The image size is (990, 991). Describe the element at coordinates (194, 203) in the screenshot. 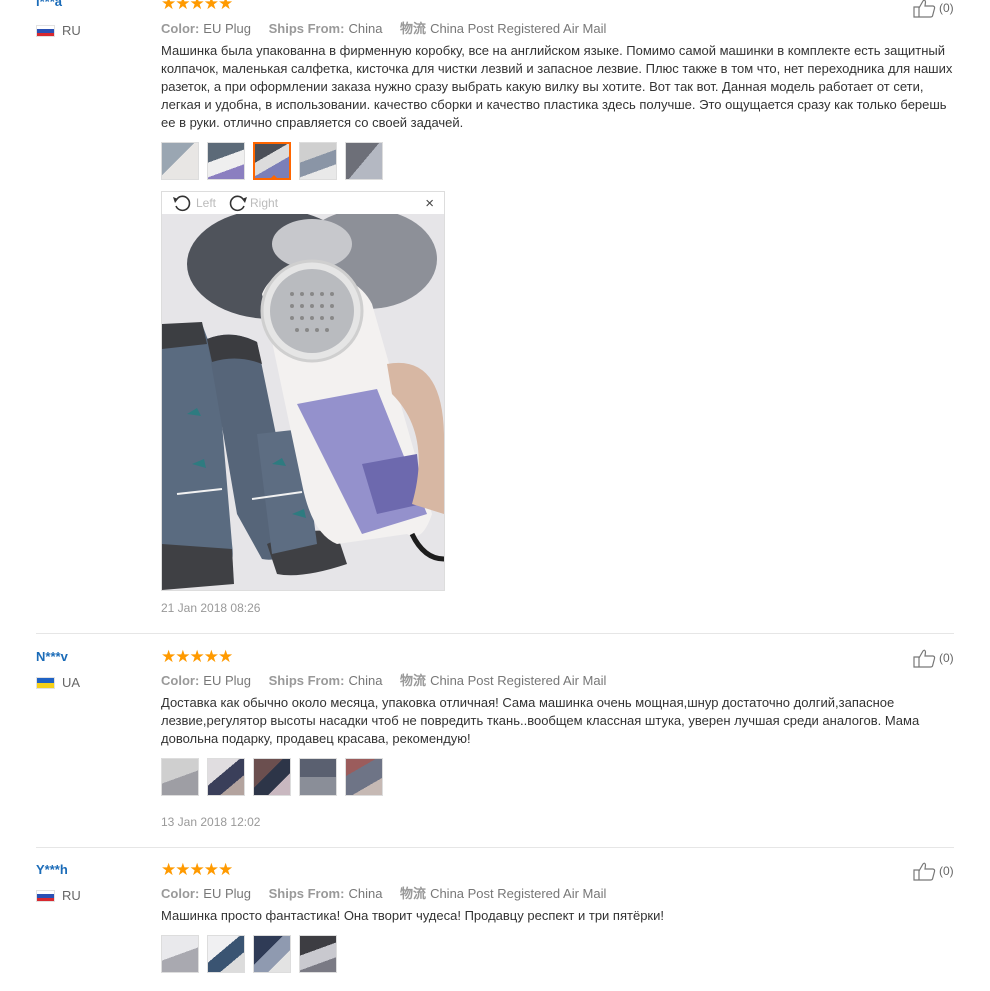

I see `rotate-left-button: Left` at that location.